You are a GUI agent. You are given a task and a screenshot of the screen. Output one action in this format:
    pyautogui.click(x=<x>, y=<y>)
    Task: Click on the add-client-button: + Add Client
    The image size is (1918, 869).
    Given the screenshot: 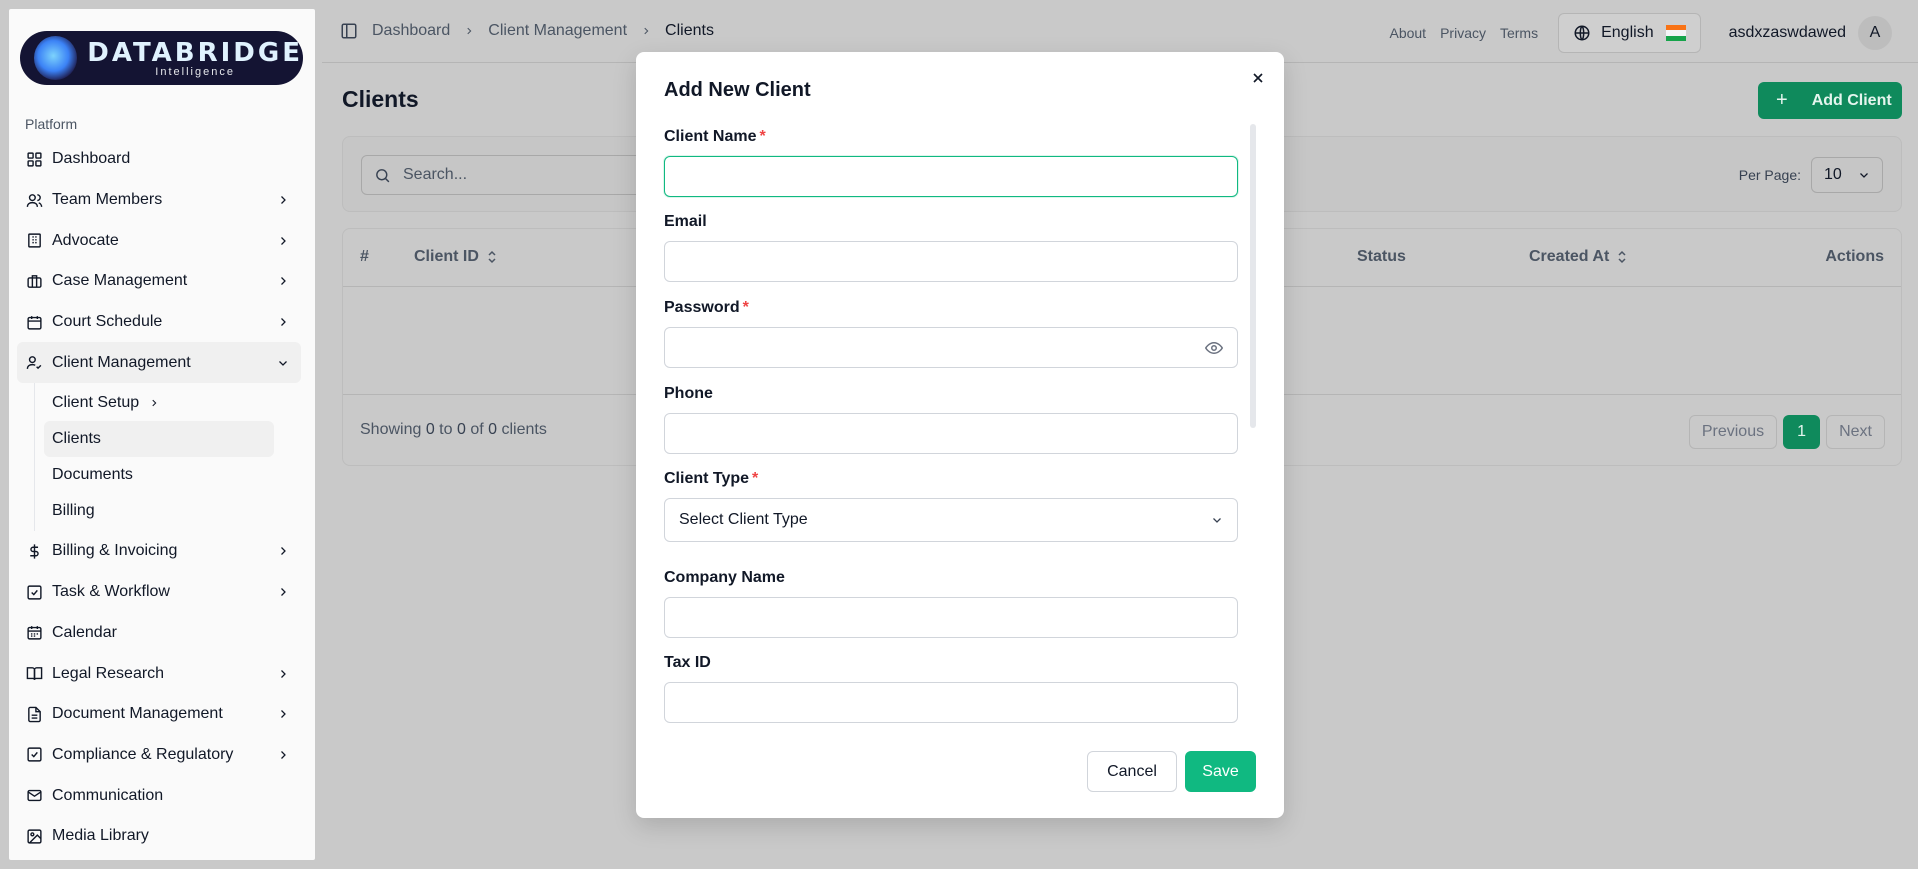 What is the action you would take?
    pyautogui.click(x=1830, y=100)
    